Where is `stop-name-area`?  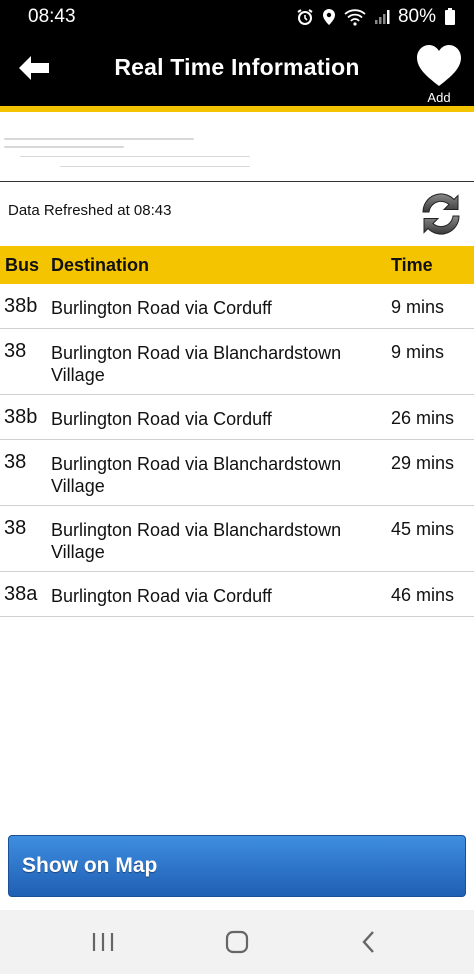
stop-name-area is located at coordinates (237, 147).